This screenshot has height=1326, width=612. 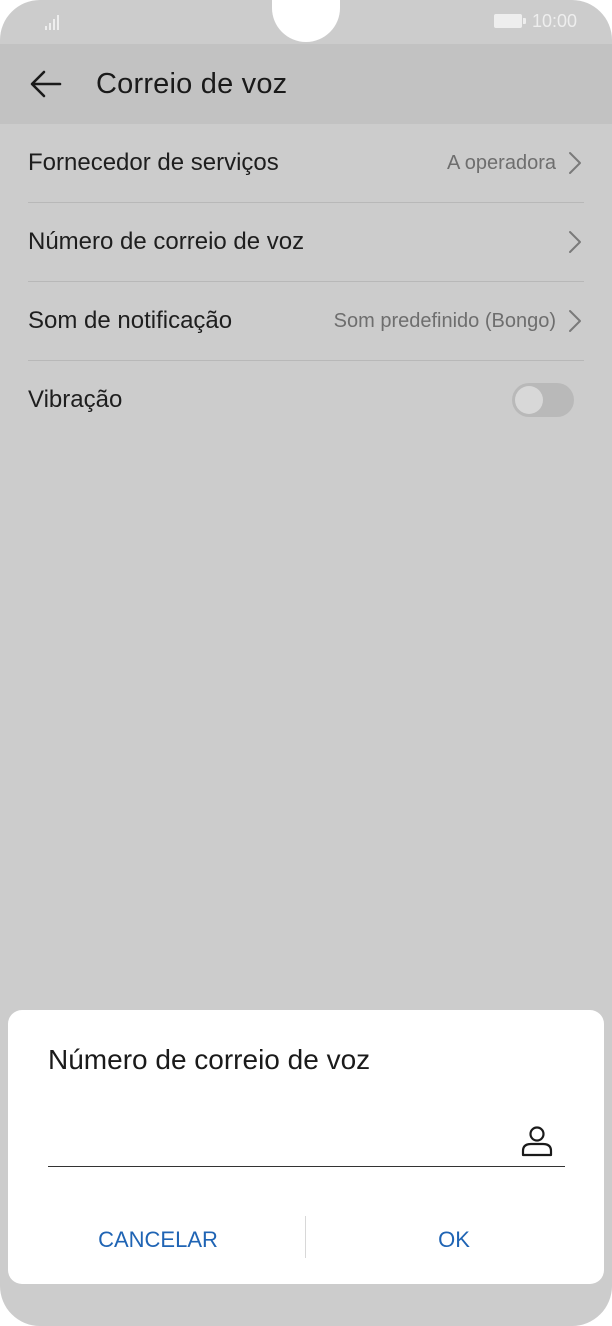 I want to click on camera-notch, so click(x=306, y=21).